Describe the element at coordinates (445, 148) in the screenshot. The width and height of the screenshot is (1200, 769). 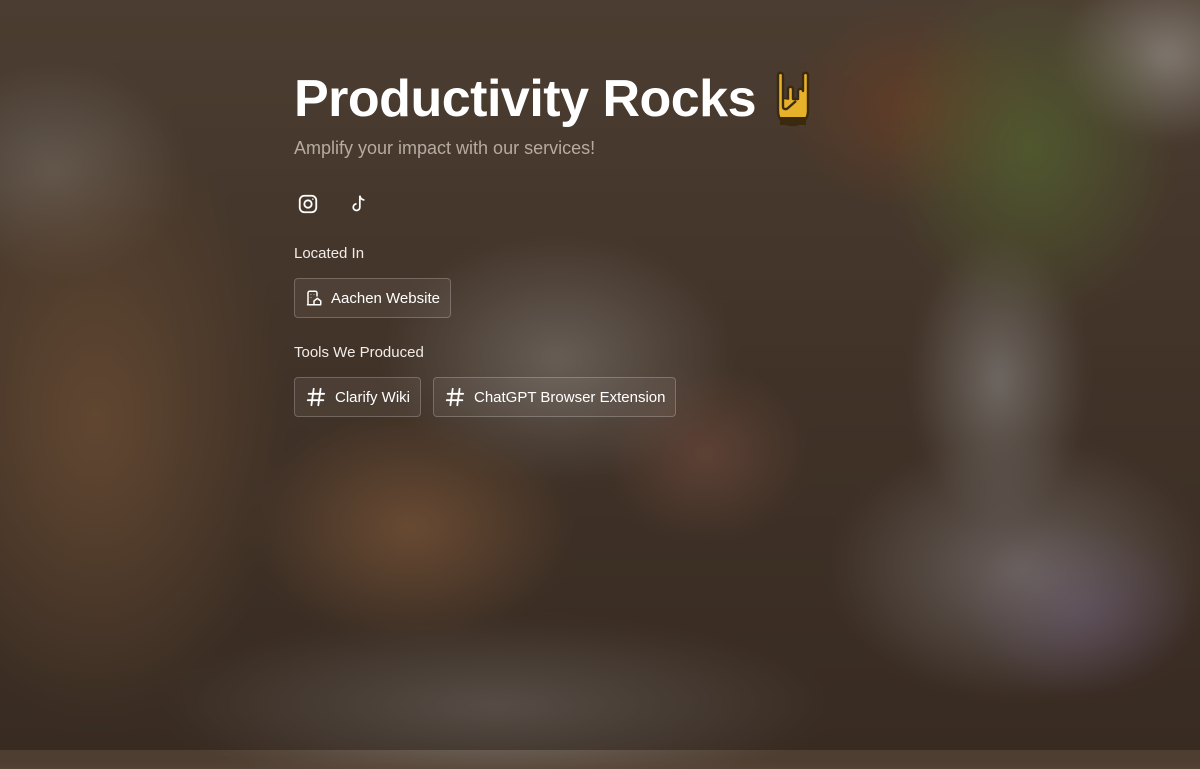
I see `page-subtitle: Amplify your impact with our services!` at that location.